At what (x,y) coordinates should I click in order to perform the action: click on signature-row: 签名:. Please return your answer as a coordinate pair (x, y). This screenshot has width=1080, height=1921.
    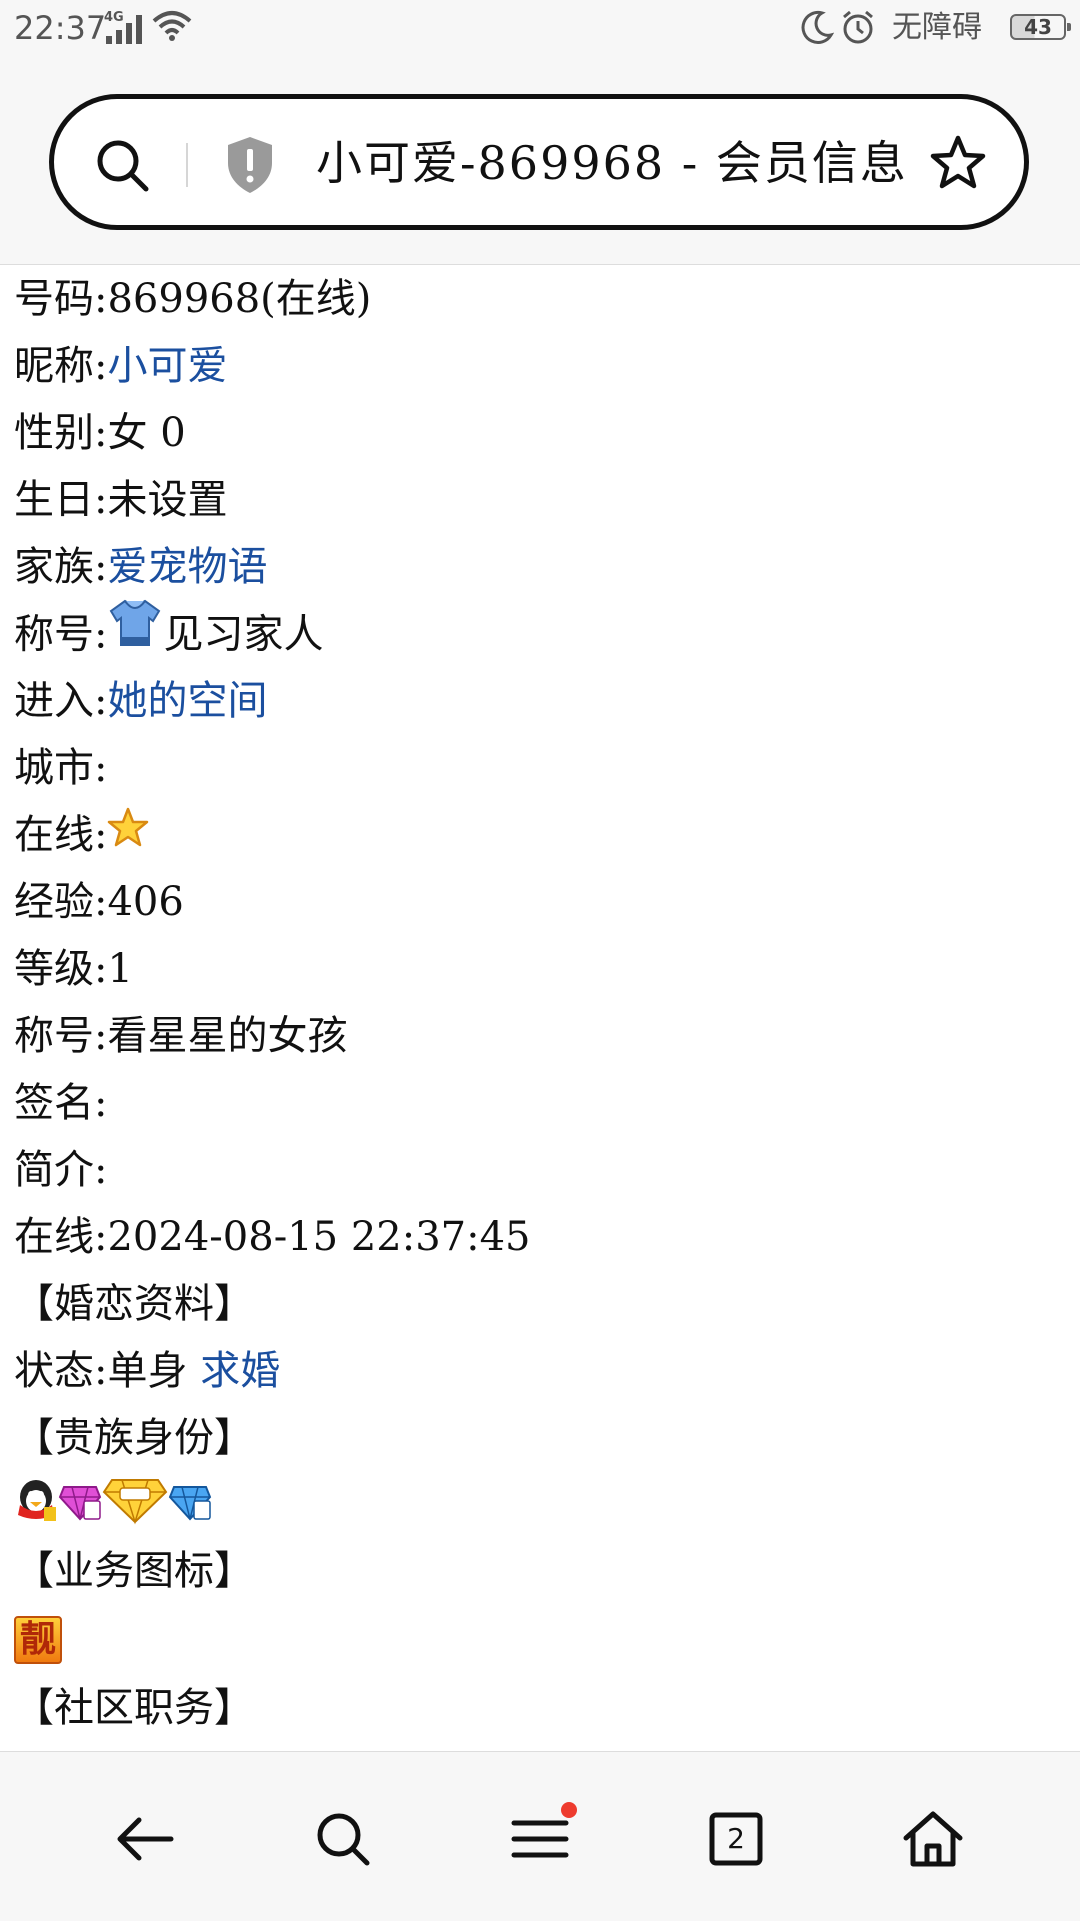
    Looking at the image, I should click on (539, 1103).